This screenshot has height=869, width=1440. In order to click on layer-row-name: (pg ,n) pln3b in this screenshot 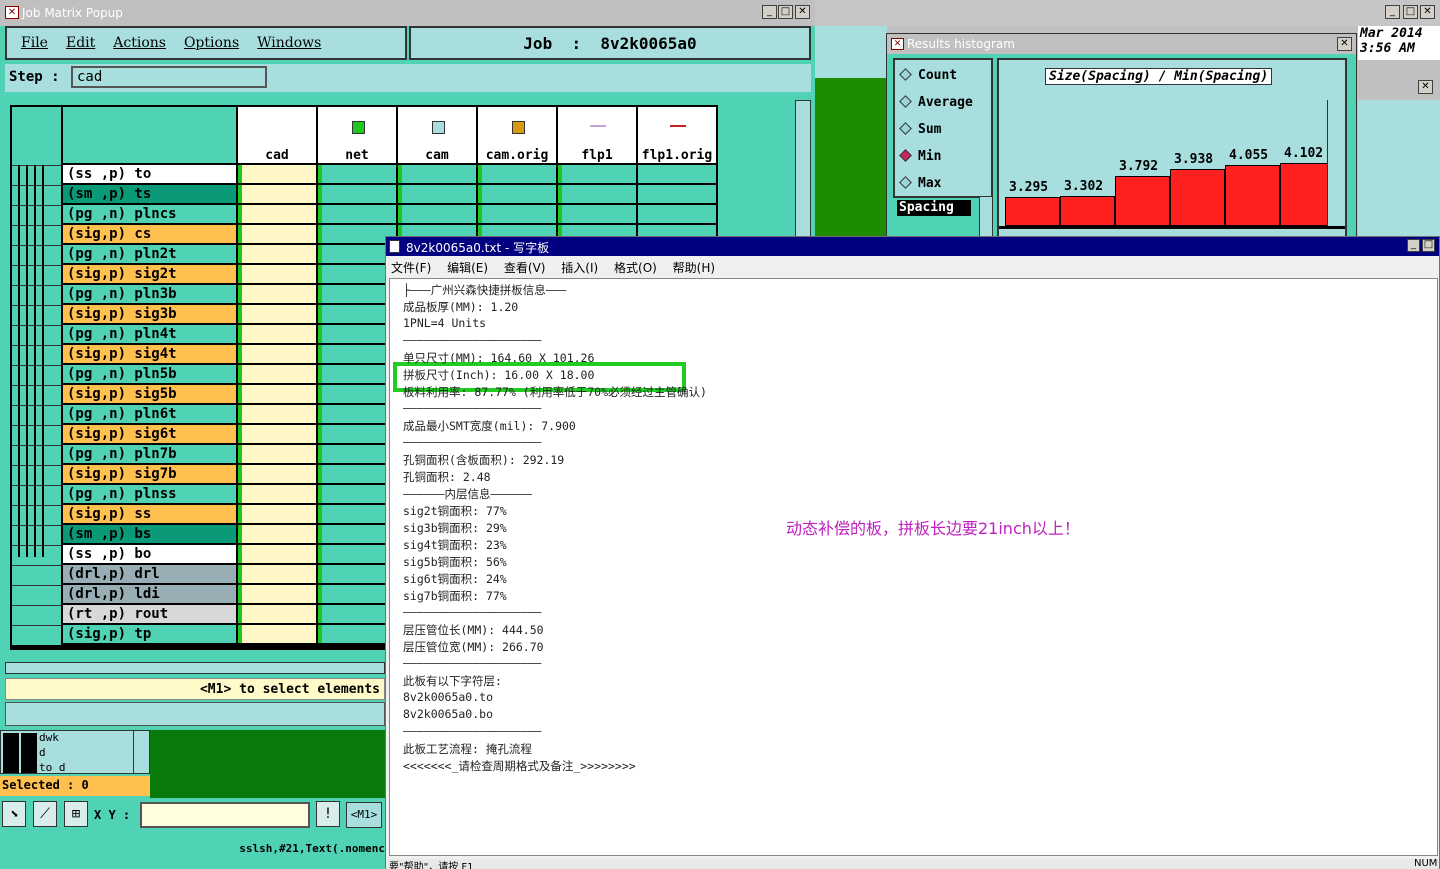, I will do `click(149, 294)`.